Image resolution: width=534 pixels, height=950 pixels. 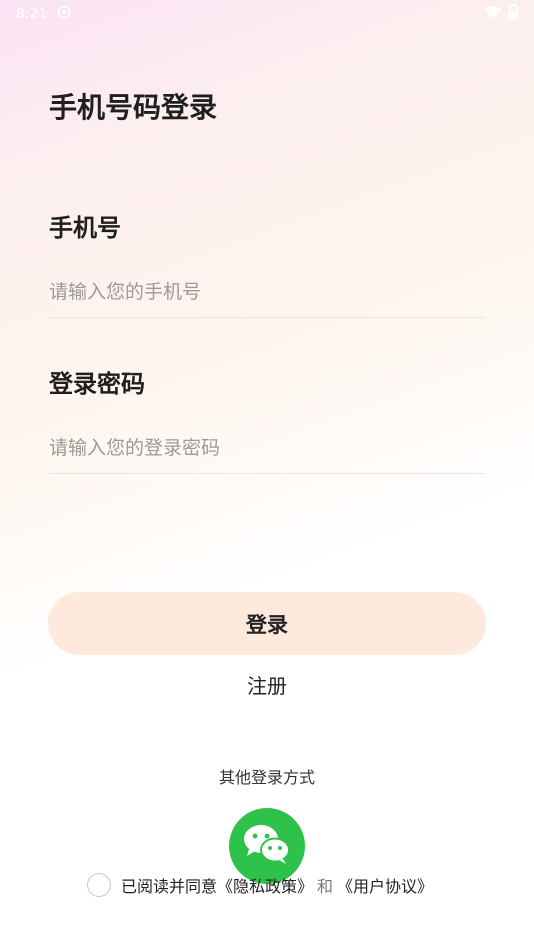 What do you see at coordinates (64, 14) in the screenshot?
I see `notification-icon` at bounding box center [64, 14].